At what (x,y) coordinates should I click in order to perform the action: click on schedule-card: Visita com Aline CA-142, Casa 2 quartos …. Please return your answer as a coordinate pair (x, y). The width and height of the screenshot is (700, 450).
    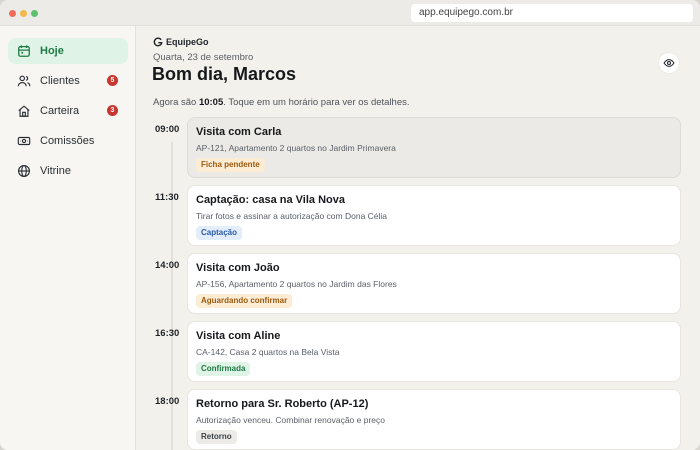
    Looking at the image, I should click on (434, 351).